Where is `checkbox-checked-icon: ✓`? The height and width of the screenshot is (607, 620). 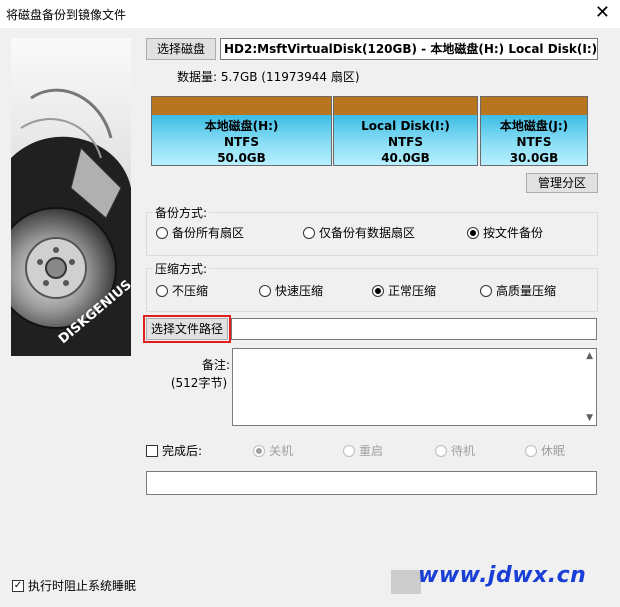 checkbox-checked-icon: ✓ is located at coordinates (18, 585).